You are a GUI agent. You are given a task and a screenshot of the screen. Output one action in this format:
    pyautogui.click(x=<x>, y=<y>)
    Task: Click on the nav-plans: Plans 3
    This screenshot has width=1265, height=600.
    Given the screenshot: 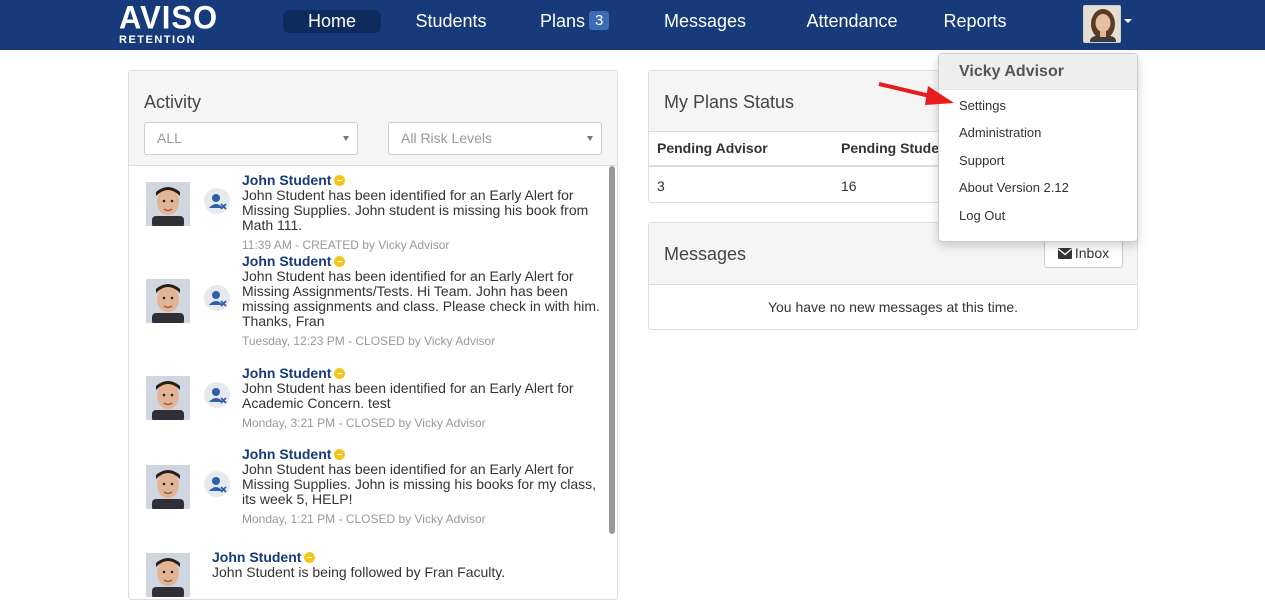 What is the action you would take?
    pyautogui.click(x=581, y=21)
    